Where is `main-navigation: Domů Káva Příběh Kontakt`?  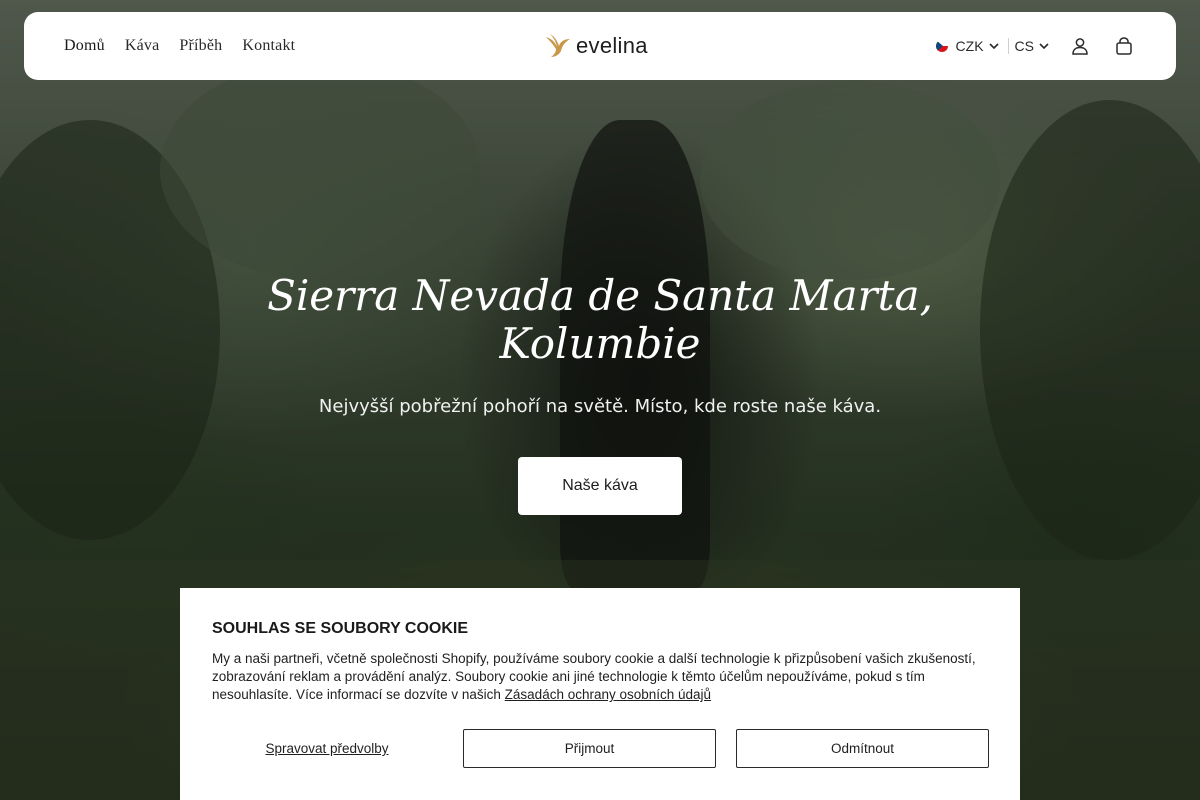 main-navigation: Domů Káva Příběh Kontakt is located at coordinates (179, 46).